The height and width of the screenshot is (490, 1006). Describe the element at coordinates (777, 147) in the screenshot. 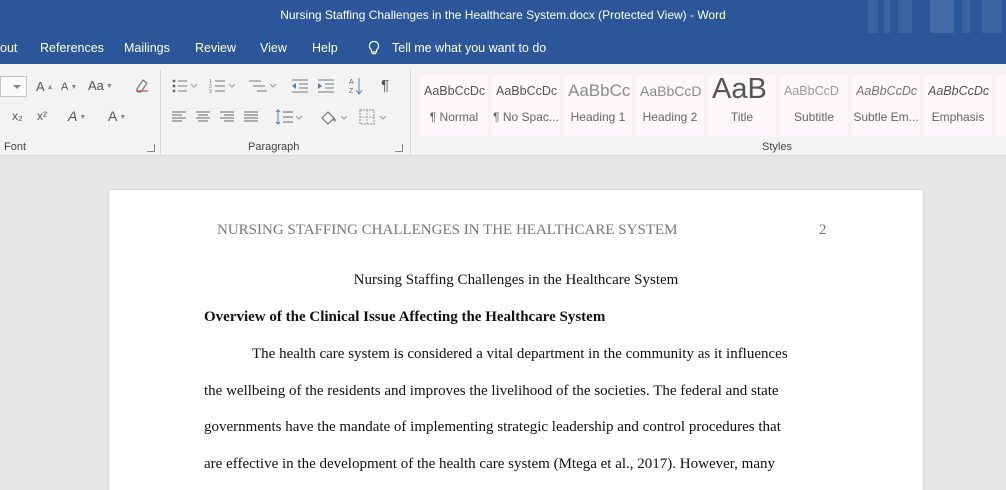

I see `styles-group-label: Styles` at that location.